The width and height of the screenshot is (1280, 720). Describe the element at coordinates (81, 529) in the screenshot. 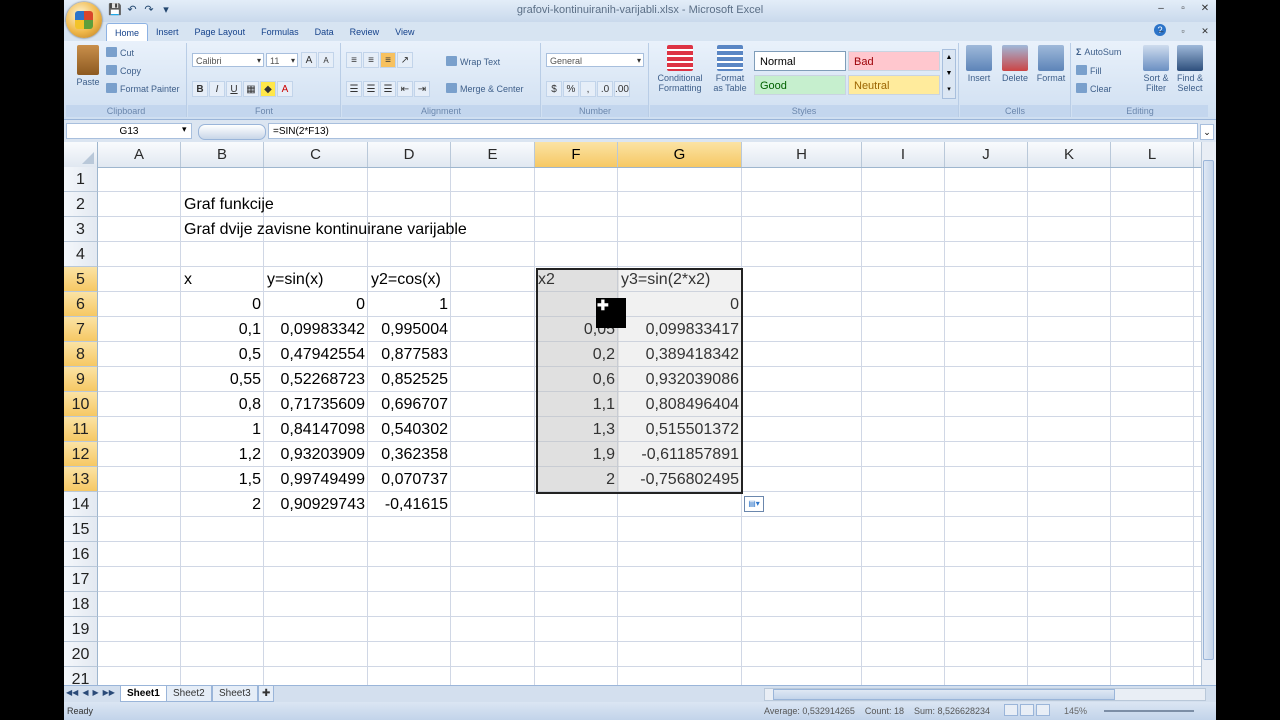

I see `row-header-15: 15` at that location.